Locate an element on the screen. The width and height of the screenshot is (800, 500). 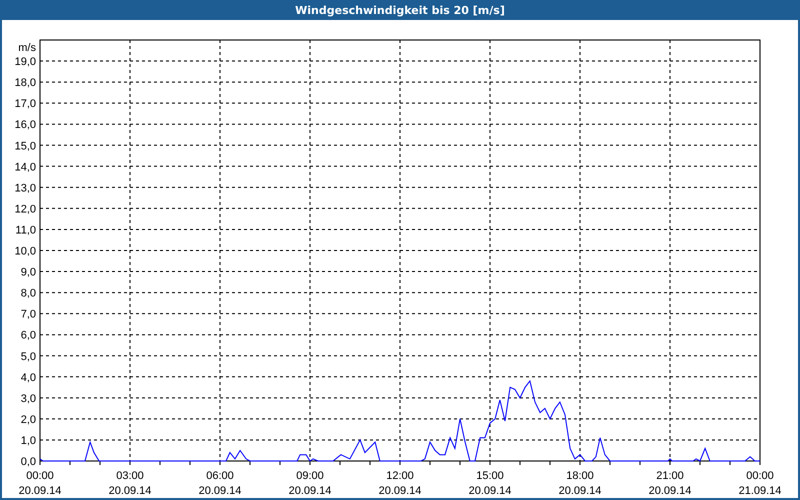
y-tick-label: 15,0 is located at coordinates (25, 146).